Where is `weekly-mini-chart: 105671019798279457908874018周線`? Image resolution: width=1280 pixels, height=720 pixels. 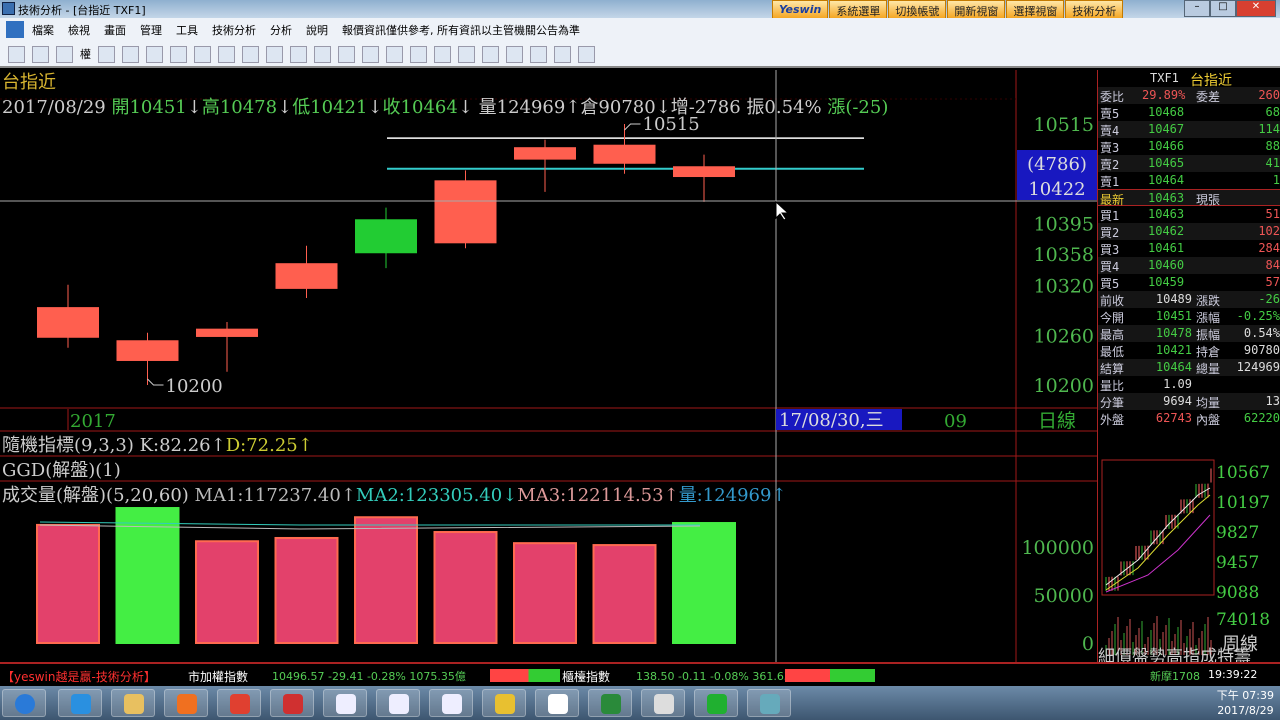
weekly-mini-chart: 105671019798279457908874018周線 is located at coordinates (1189, 552).